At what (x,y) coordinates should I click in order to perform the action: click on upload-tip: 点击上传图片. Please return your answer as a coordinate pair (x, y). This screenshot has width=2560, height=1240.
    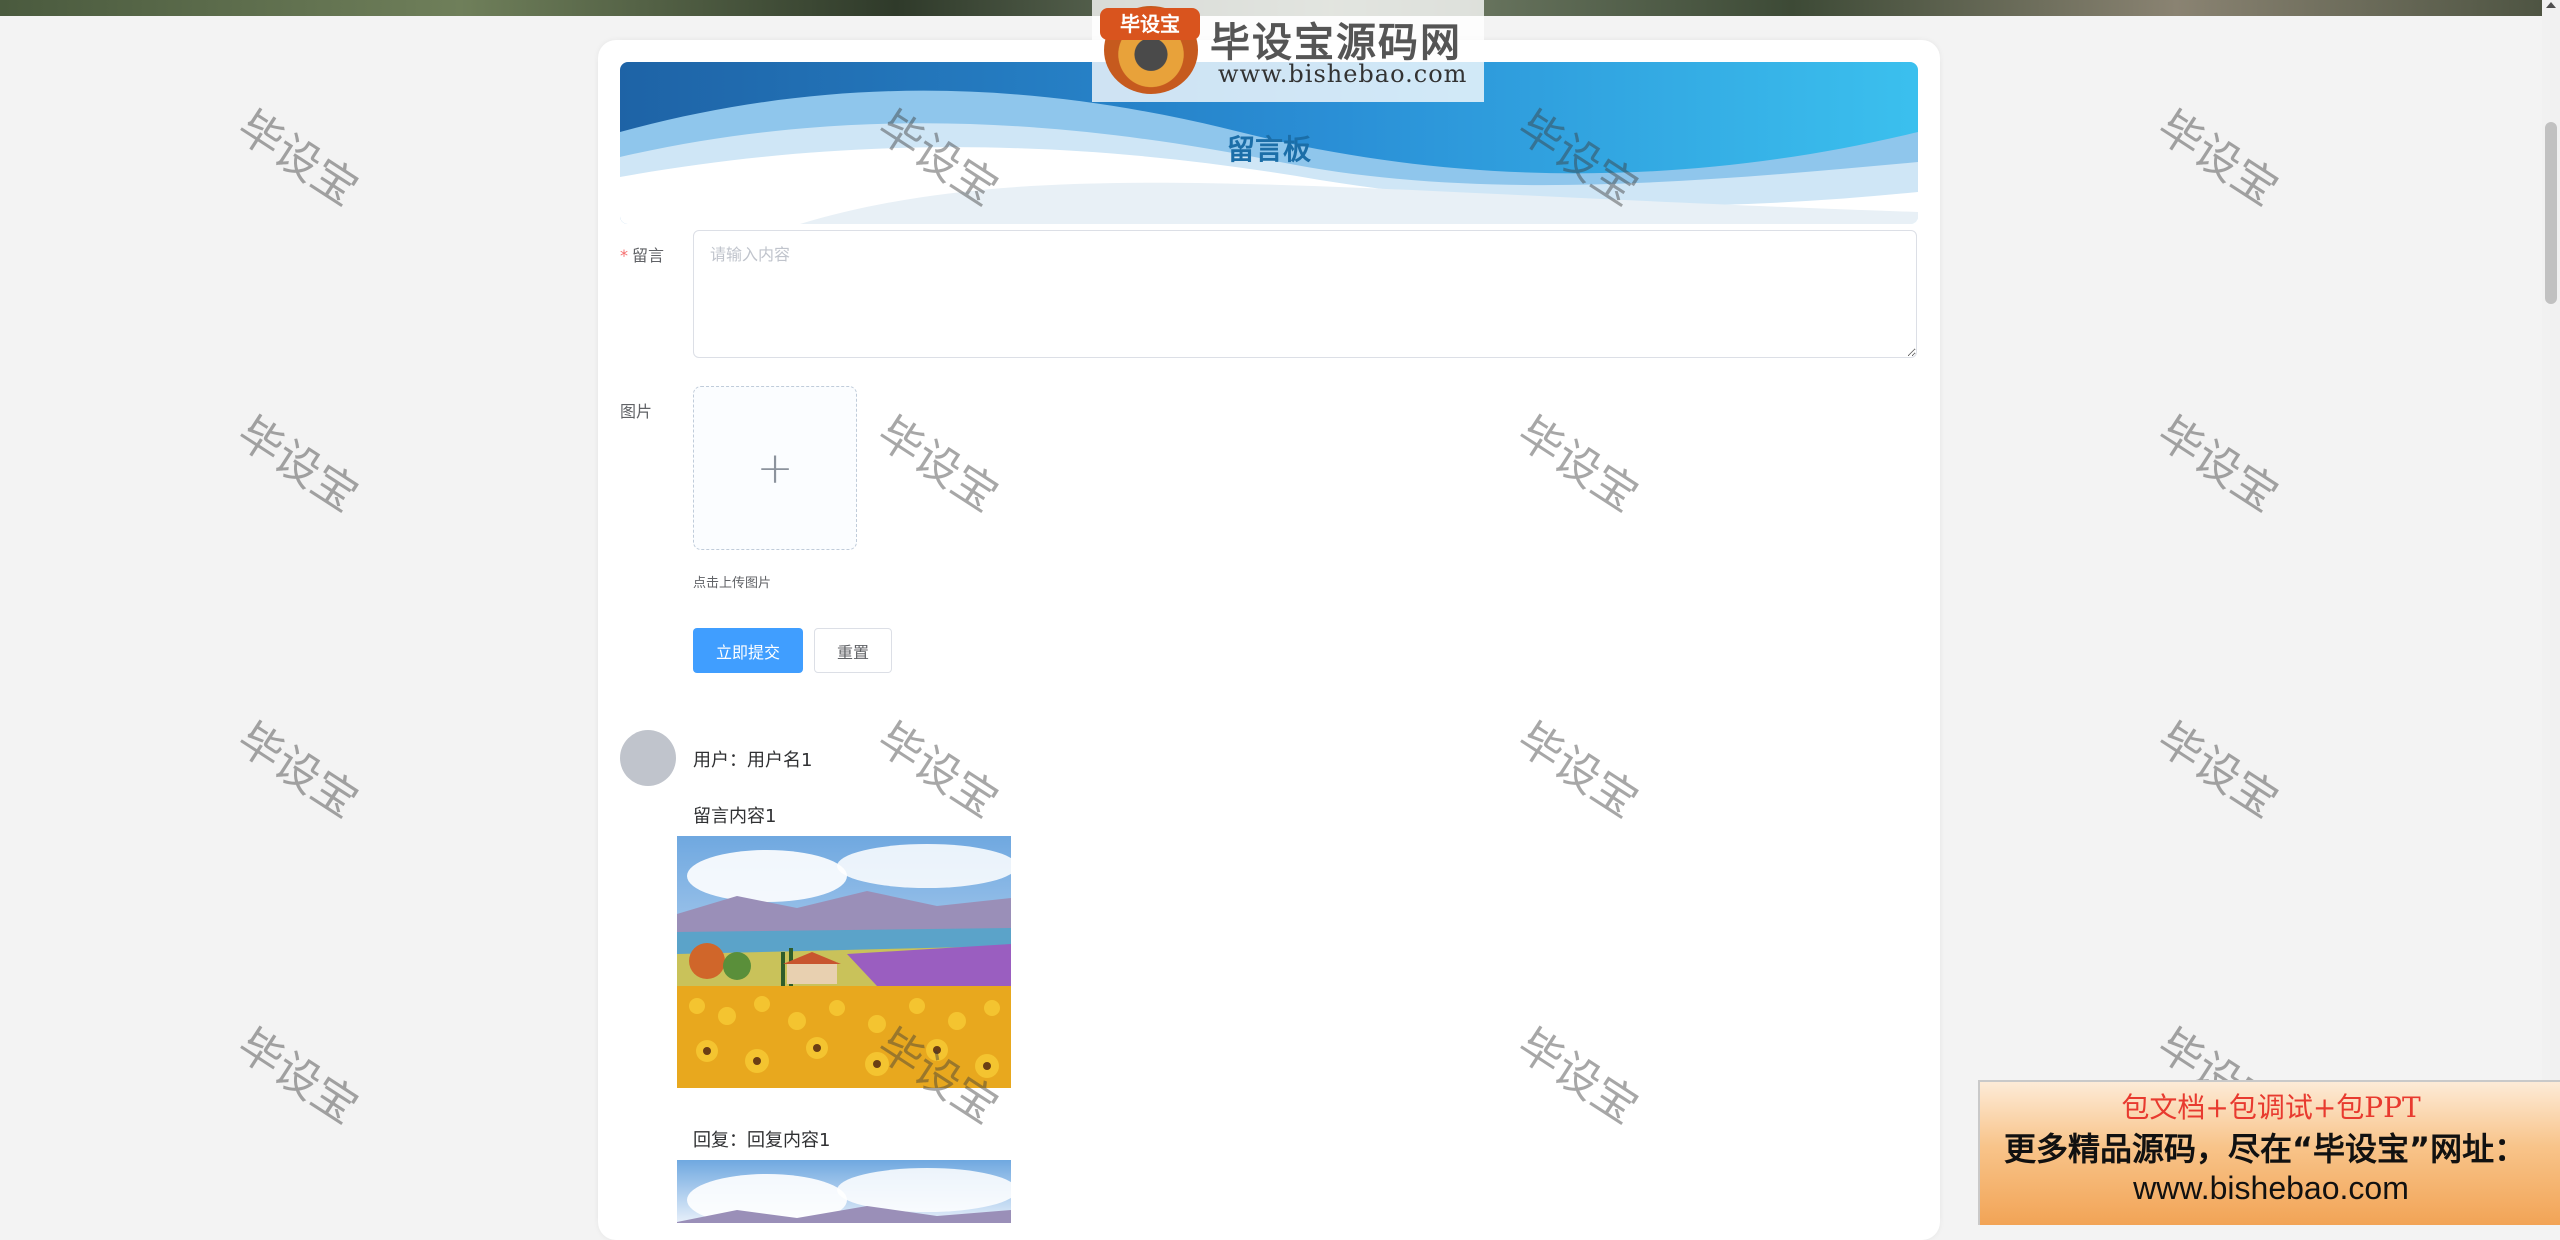
    Looking at the image, I should click on (732, 583).